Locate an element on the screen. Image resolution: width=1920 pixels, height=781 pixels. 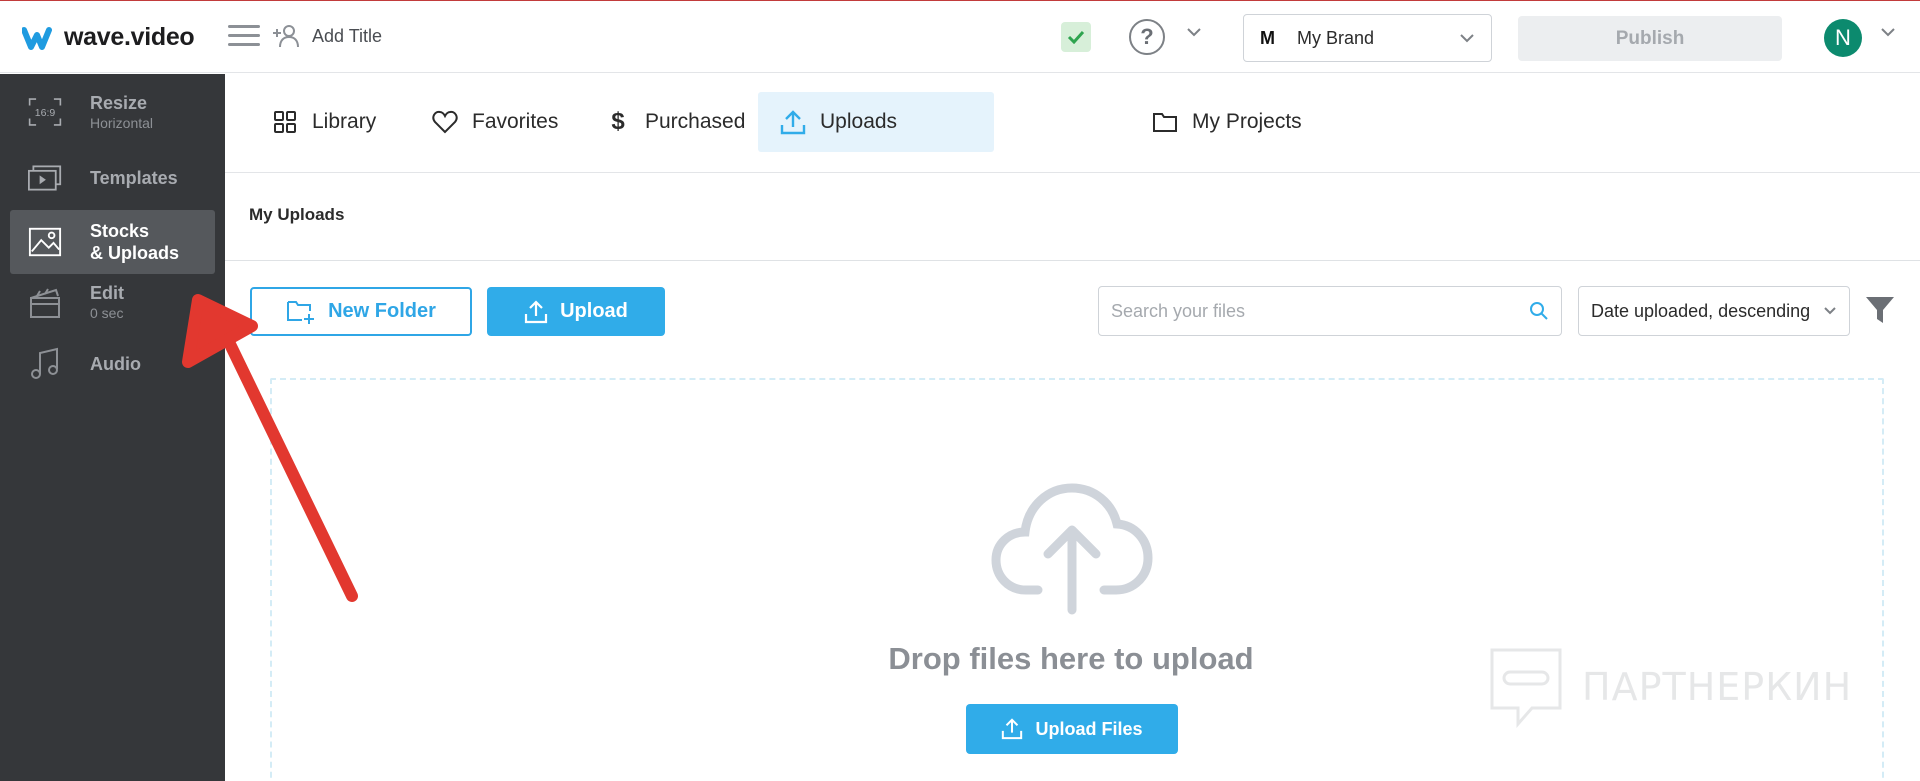
tab-library: Library is located at coordinates (324, 122).